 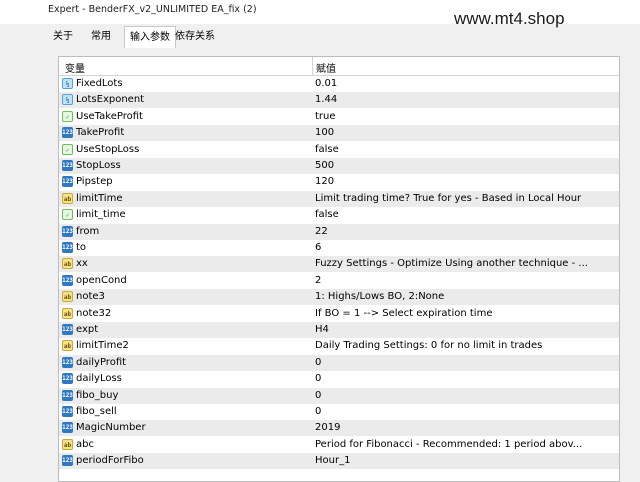 I want to click on tab-about: 关于, so click(x=63, y=37).